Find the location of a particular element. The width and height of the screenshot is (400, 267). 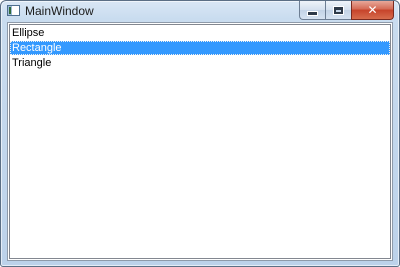

close-icon: ✕ is located at coordinates (372, 10).